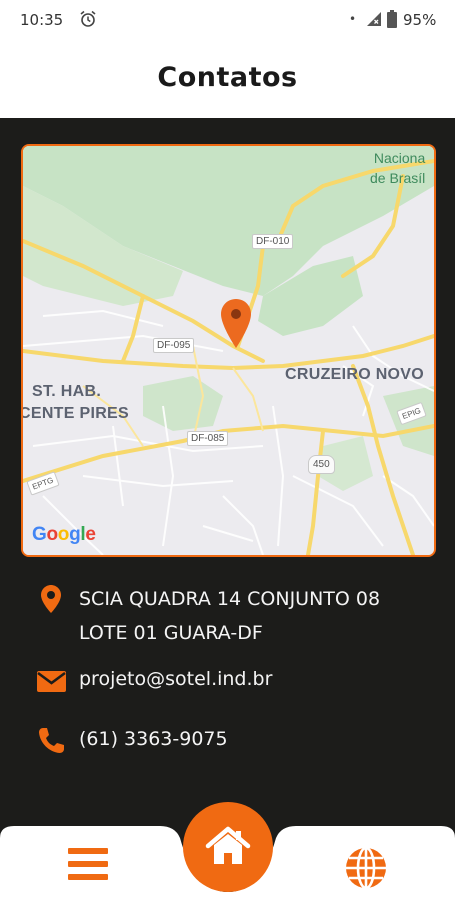 Image resolution: width=455 pixels, height=900 pixels. What do you see at coordinates (153, 739) in the screenshot?
I see `phone-text: (61) 3363-9075` at bounding box center [153, 739].